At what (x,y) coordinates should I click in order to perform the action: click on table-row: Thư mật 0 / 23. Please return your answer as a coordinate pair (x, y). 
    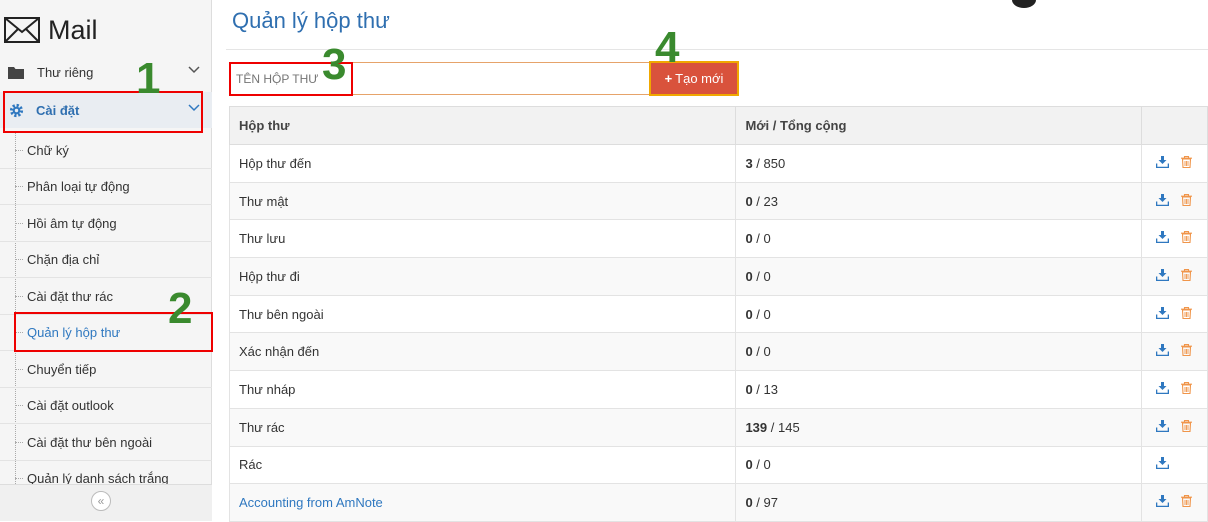
    Looking at the image, I should click on (718, 201).